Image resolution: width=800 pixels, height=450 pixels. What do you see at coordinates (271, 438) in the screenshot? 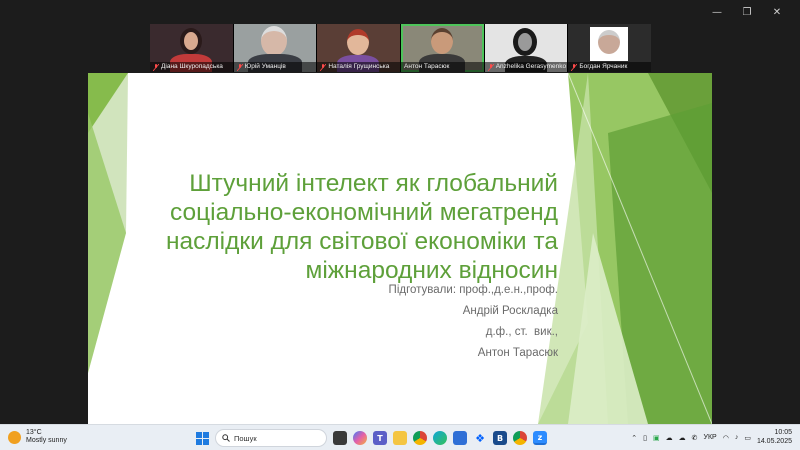
I see `search-box: Пошук` at bounding box center [271, 438].